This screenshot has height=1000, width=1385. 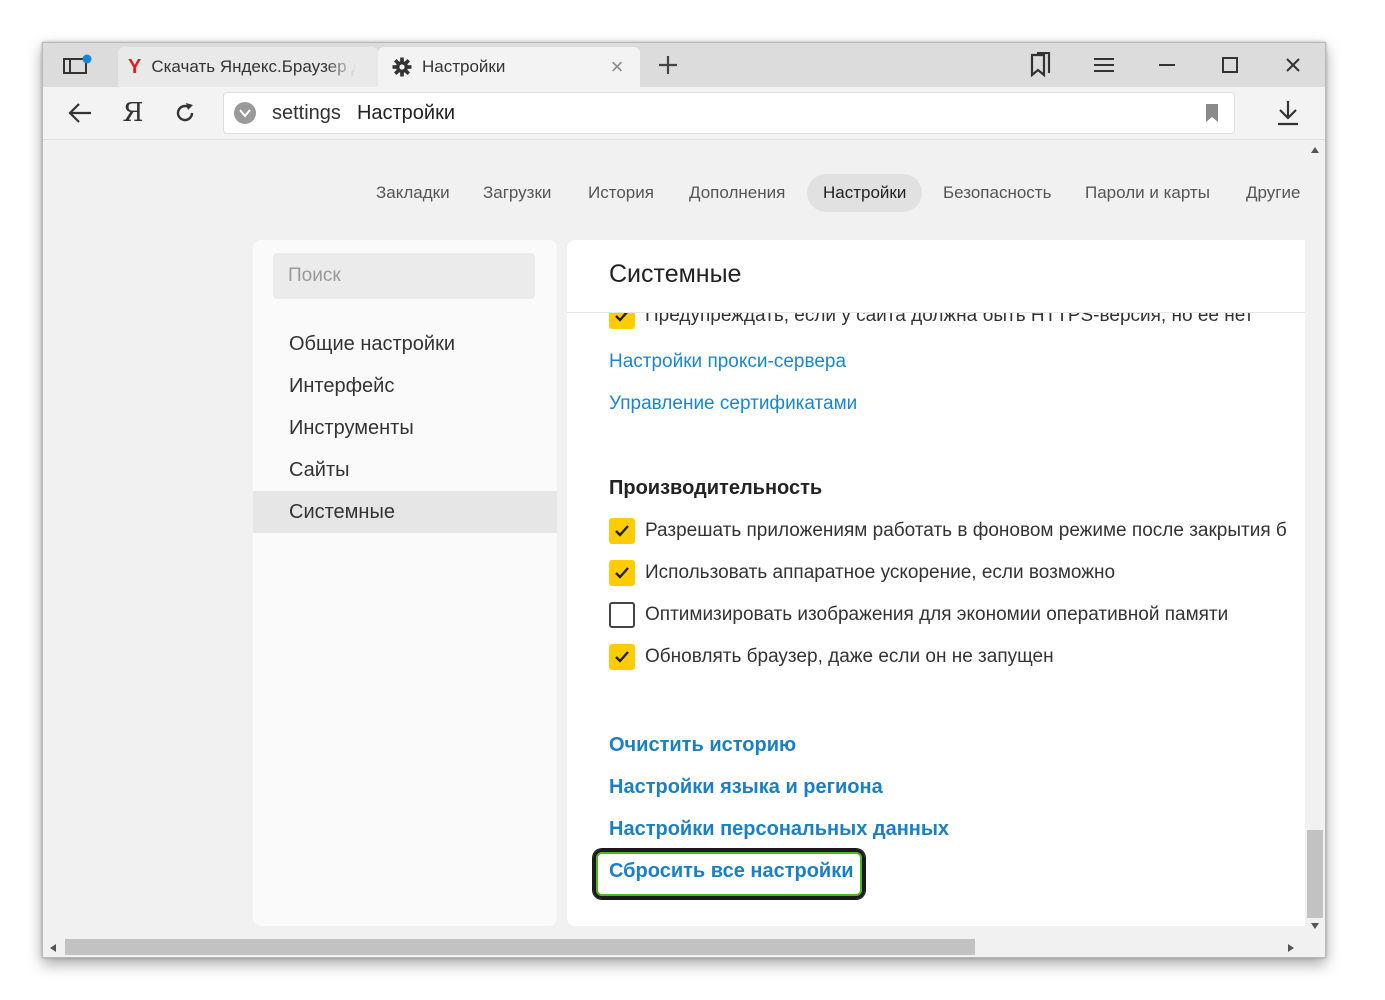 I want to click on nav-history: История, so click(x=621, y=193).